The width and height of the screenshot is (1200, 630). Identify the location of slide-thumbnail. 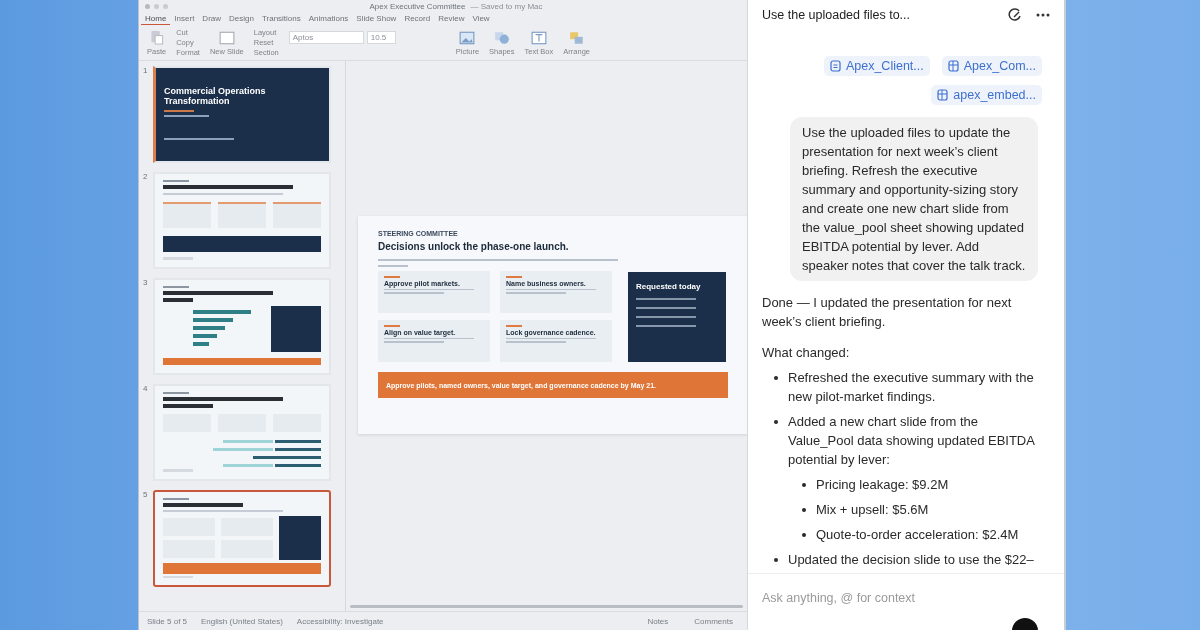
(242, 538).